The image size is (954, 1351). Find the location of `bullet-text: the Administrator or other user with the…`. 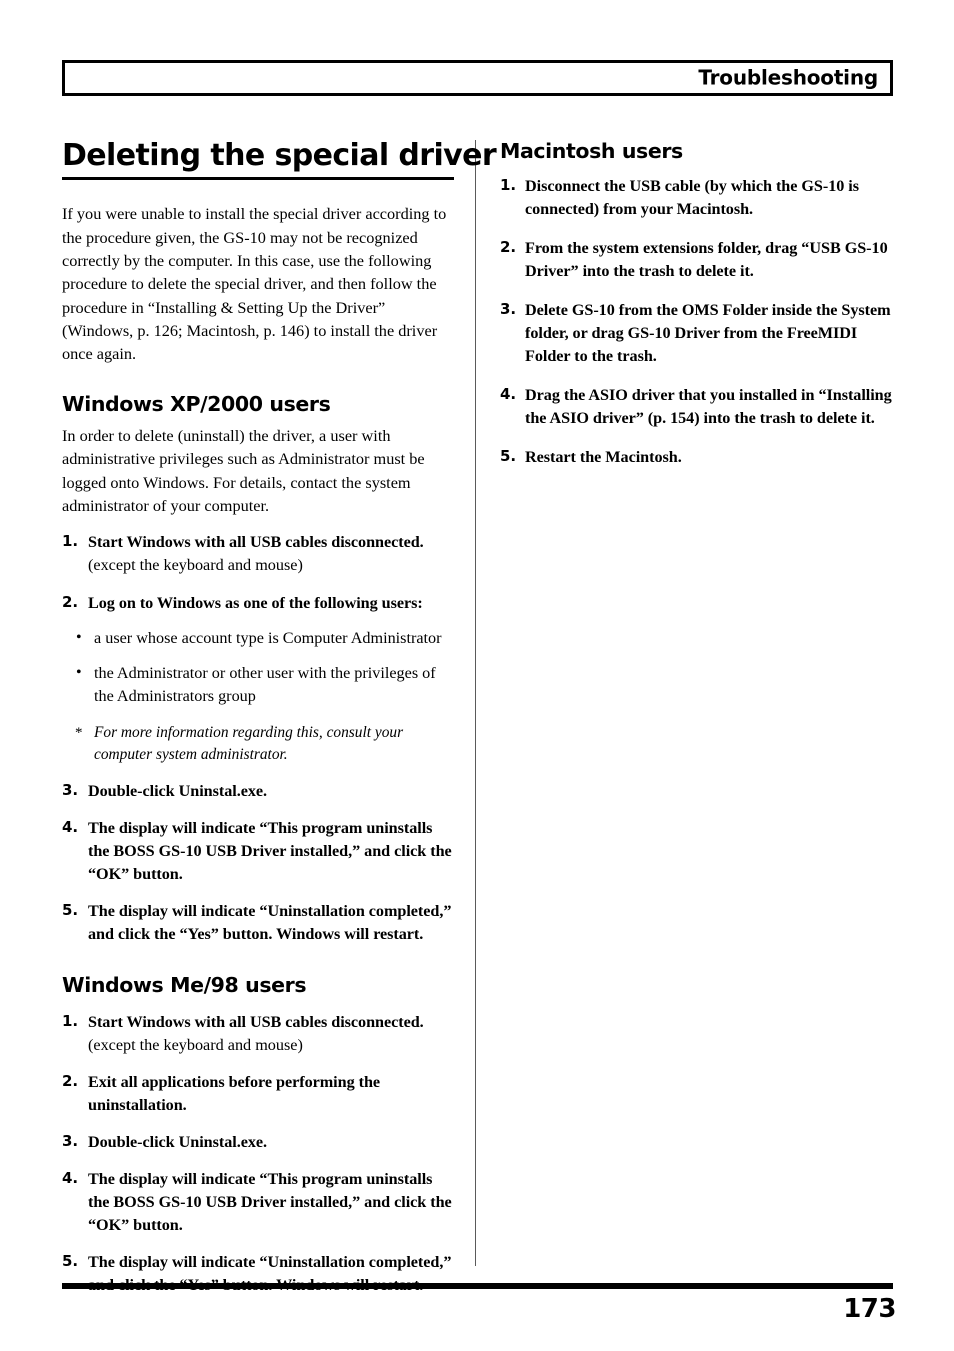

bullet-text: the Administrator or other user with the… is located at coordinates (265, 684).